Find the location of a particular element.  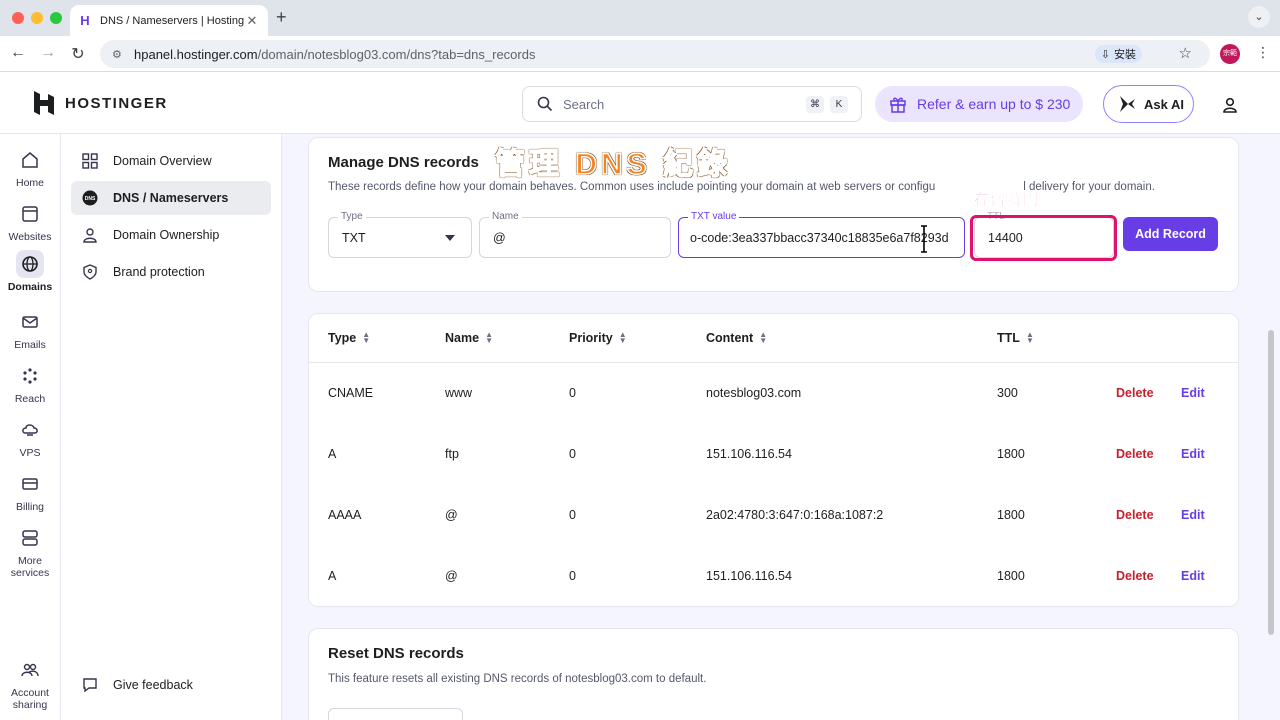

profile-avatar: 宗範 is located at coordinates (1230, 54).